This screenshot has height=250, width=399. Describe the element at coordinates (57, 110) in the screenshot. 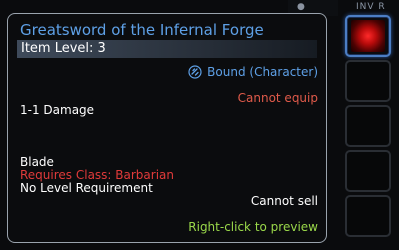

I see `damage-stat: 1-1 Damage` at that location.